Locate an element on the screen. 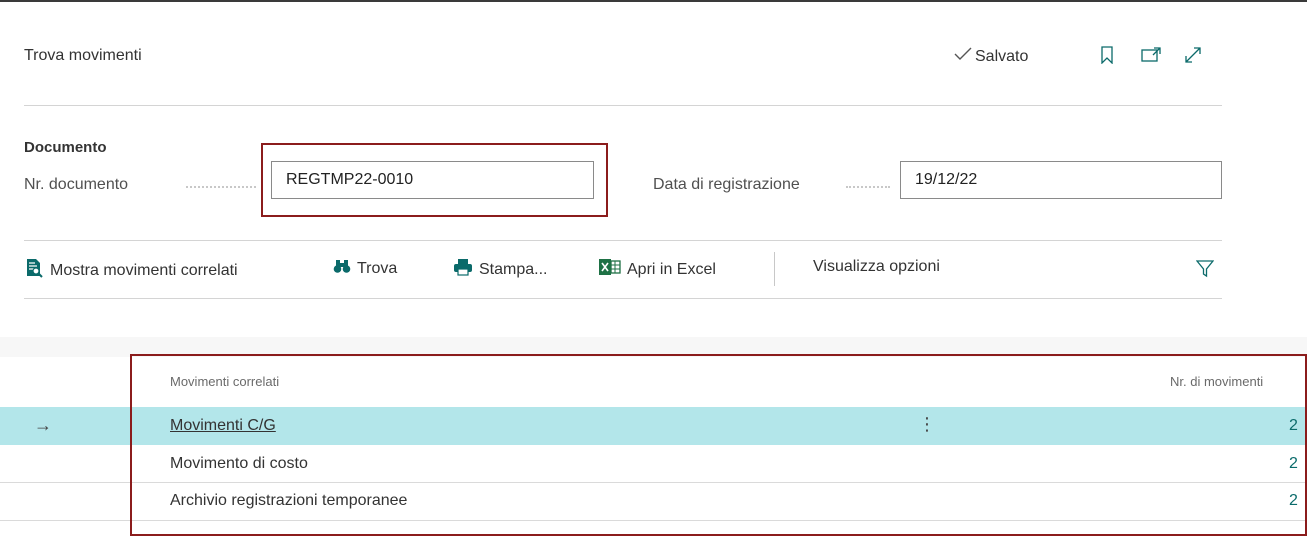  posting-date-label: Data di registrazione is located at coordinates (726, 184).